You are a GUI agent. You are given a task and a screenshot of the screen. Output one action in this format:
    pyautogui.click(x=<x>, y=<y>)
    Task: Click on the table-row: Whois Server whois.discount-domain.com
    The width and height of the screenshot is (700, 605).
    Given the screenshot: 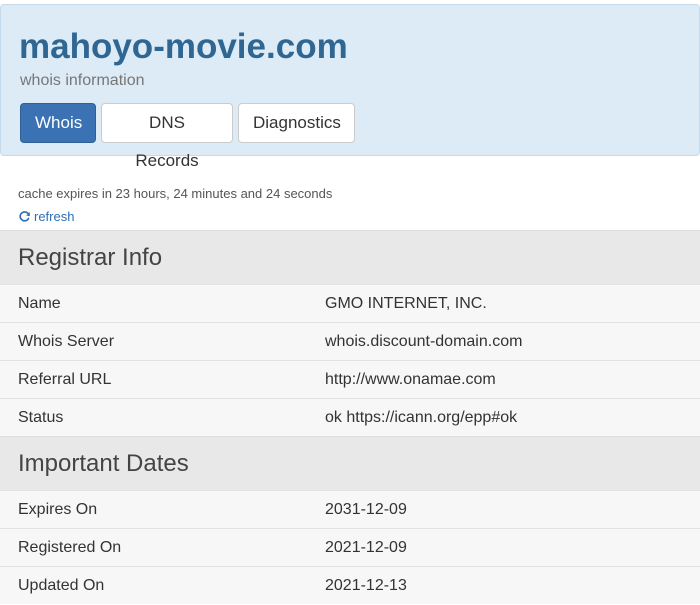 What is the action you would take?
    pyautogui.click(x=350, y=341)
    